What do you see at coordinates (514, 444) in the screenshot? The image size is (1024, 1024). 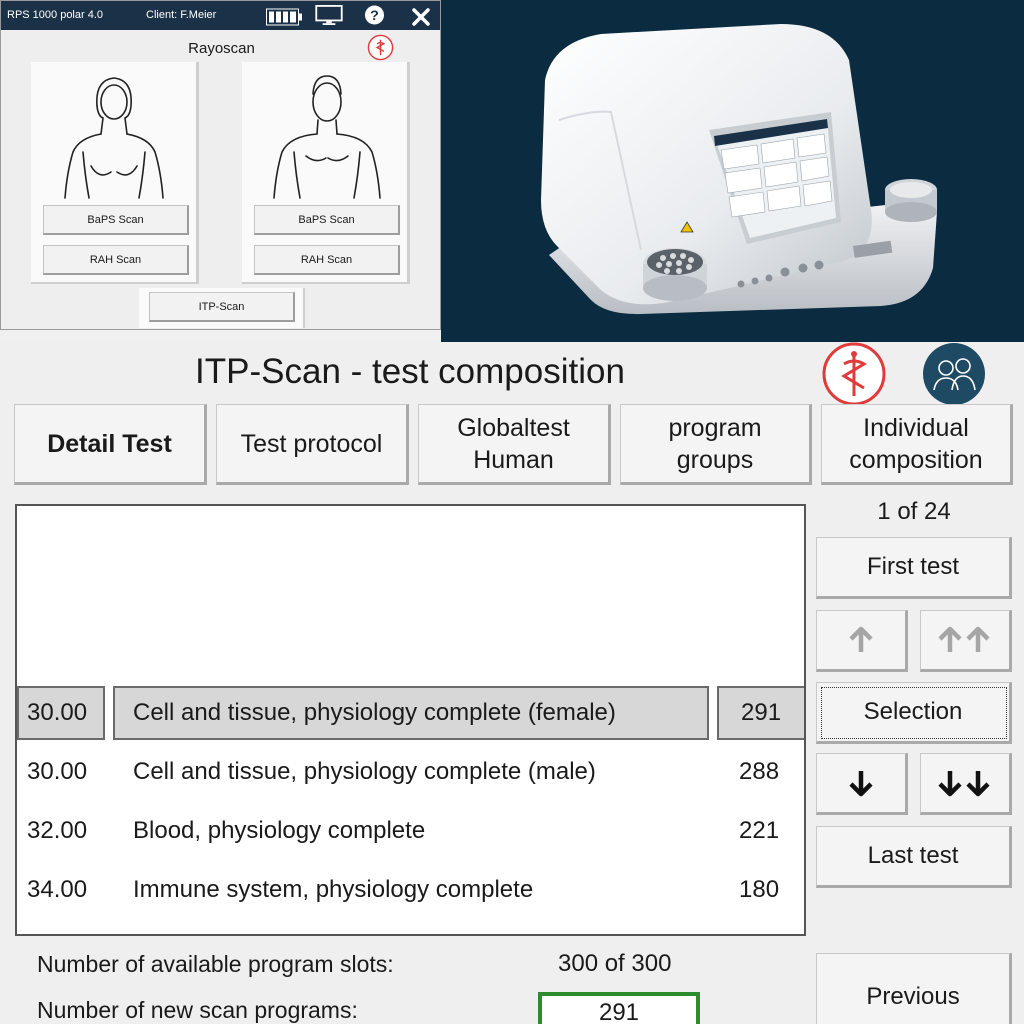 I see `tab-globaltest-human: Globaltest Human` at bounding box center [514, 444].